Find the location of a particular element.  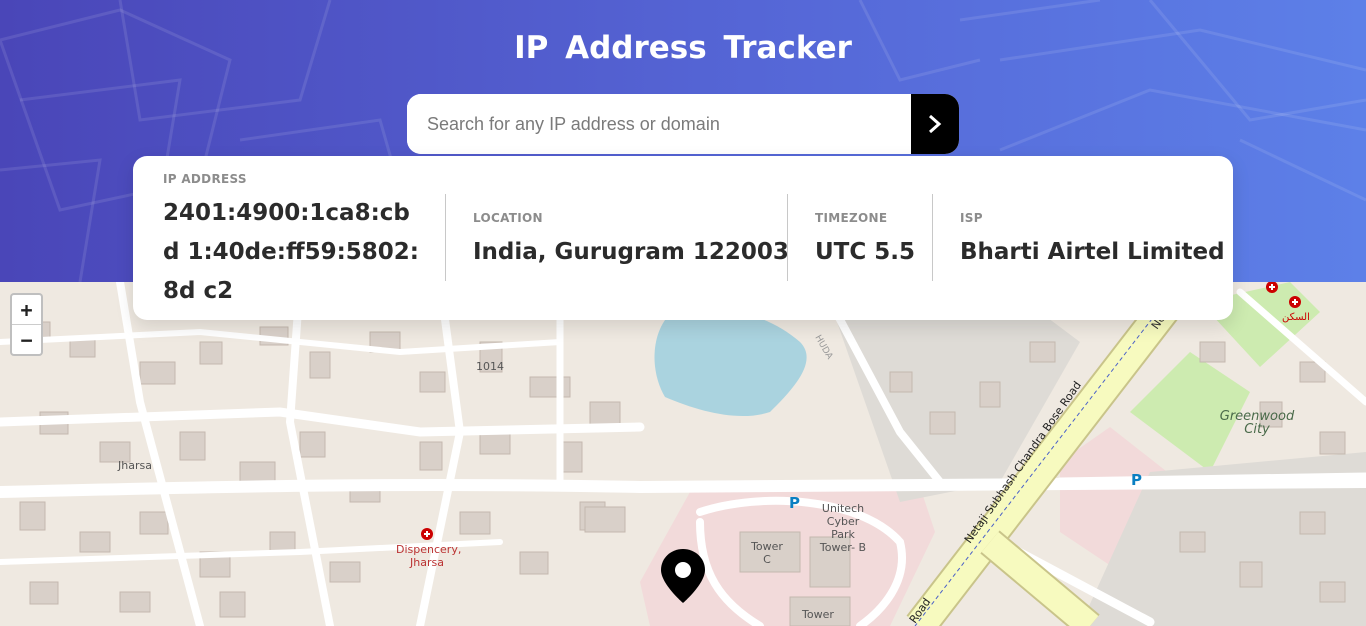

search-bar is located at coordinates (683, 124).